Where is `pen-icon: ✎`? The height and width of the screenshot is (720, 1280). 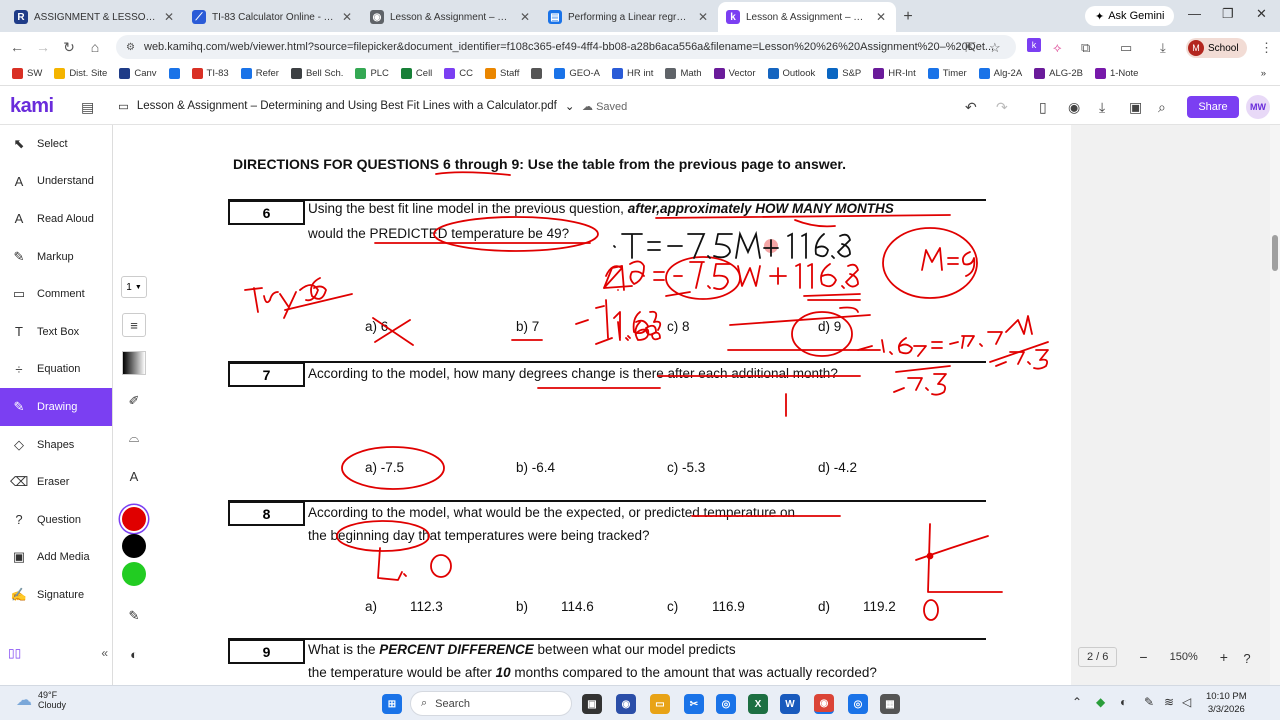
pen-icon: ✎ is located at coordinates (1149, 702).